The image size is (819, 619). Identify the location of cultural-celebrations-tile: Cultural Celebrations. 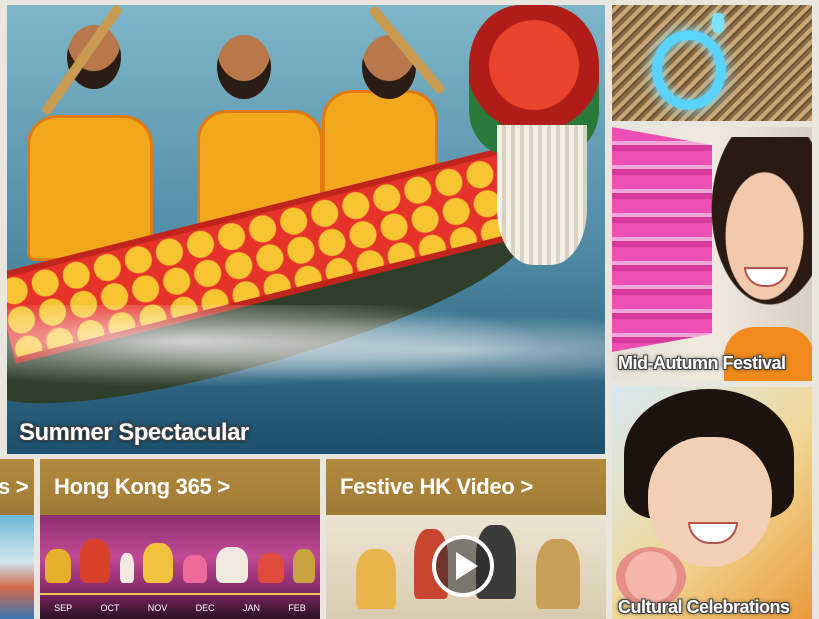
(712, 503).